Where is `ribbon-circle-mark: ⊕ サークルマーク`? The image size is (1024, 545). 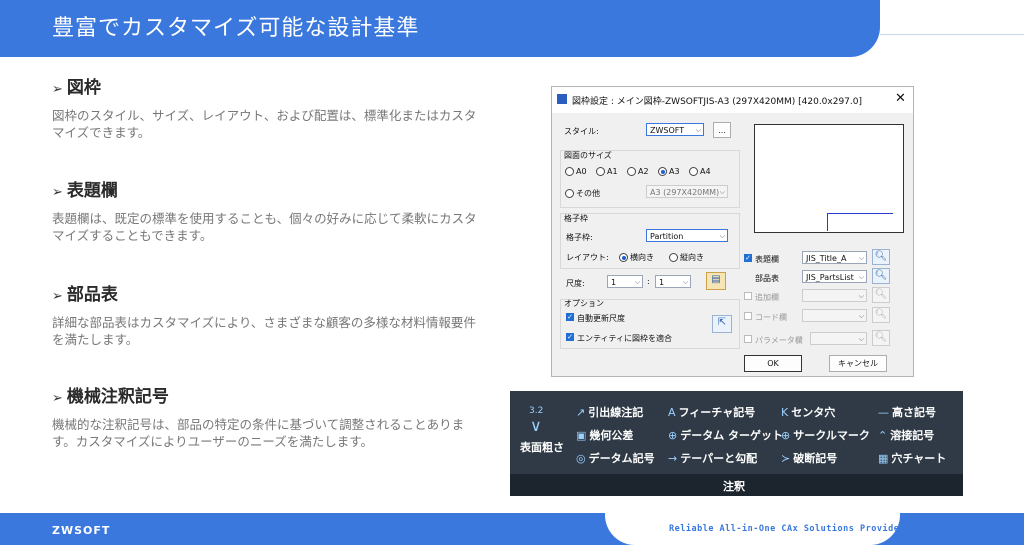 ribbon-circle-mark: ⊕ サークルマーク is located at coordinates (825, 435).